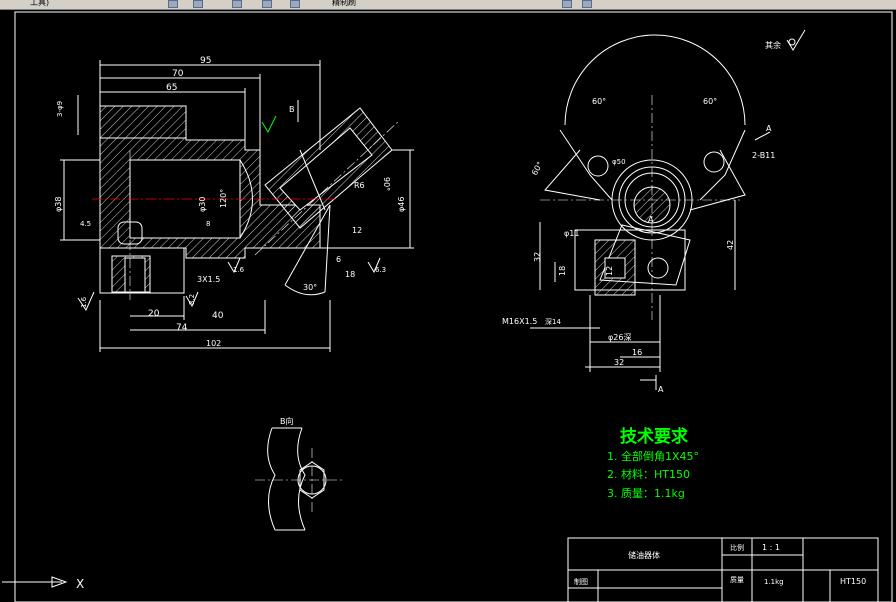 Image resolution: width=896 pixels, height=602 pixels. What do you see at coordinates (599, 101) in the screenshot?
I see `angle-60-left: 60°` at bounding box center [599, 101].